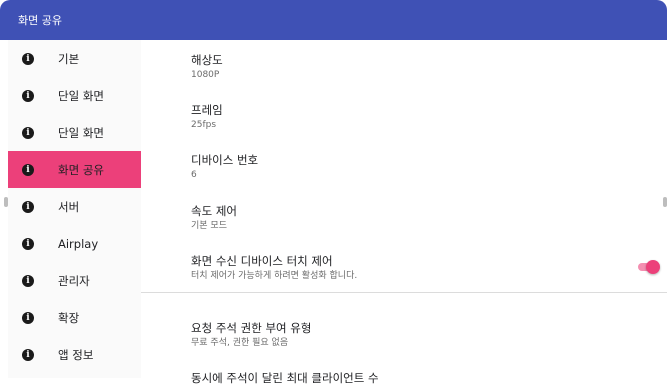  What do you see at coordinates (6, 202) in the screenshot?
I see `left-edge-handle` at bounding box center [6, 202].